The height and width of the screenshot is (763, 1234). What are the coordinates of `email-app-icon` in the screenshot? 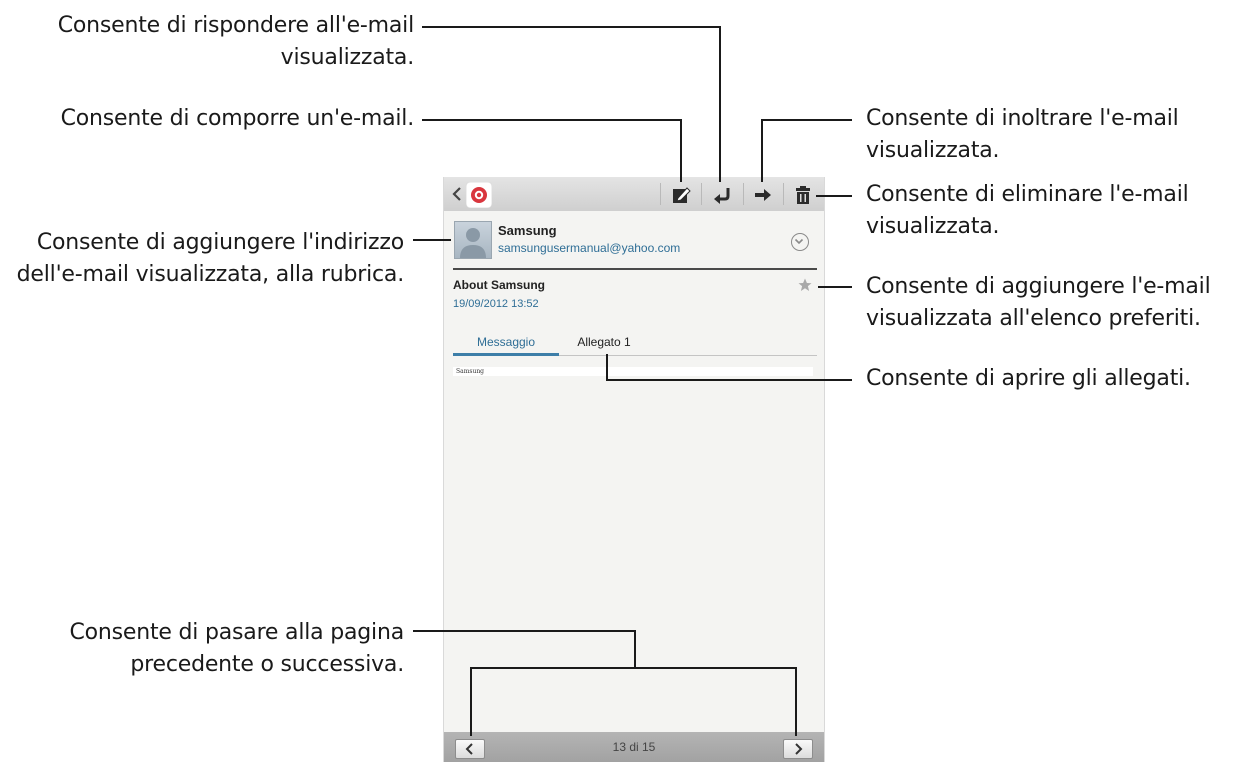 It's located at (479, 195).